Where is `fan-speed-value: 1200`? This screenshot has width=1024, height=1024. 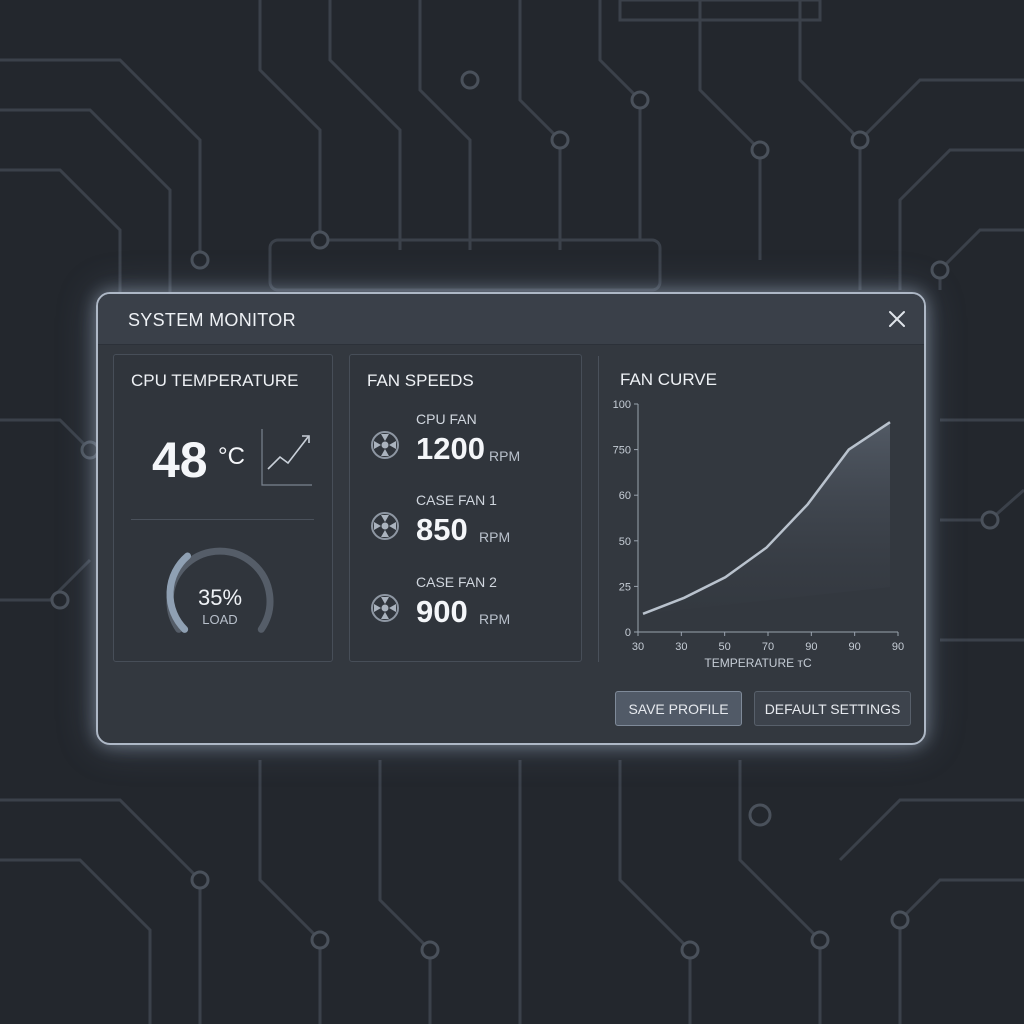 fan-speed-value: 1200 is located at coordinates (450, 448).